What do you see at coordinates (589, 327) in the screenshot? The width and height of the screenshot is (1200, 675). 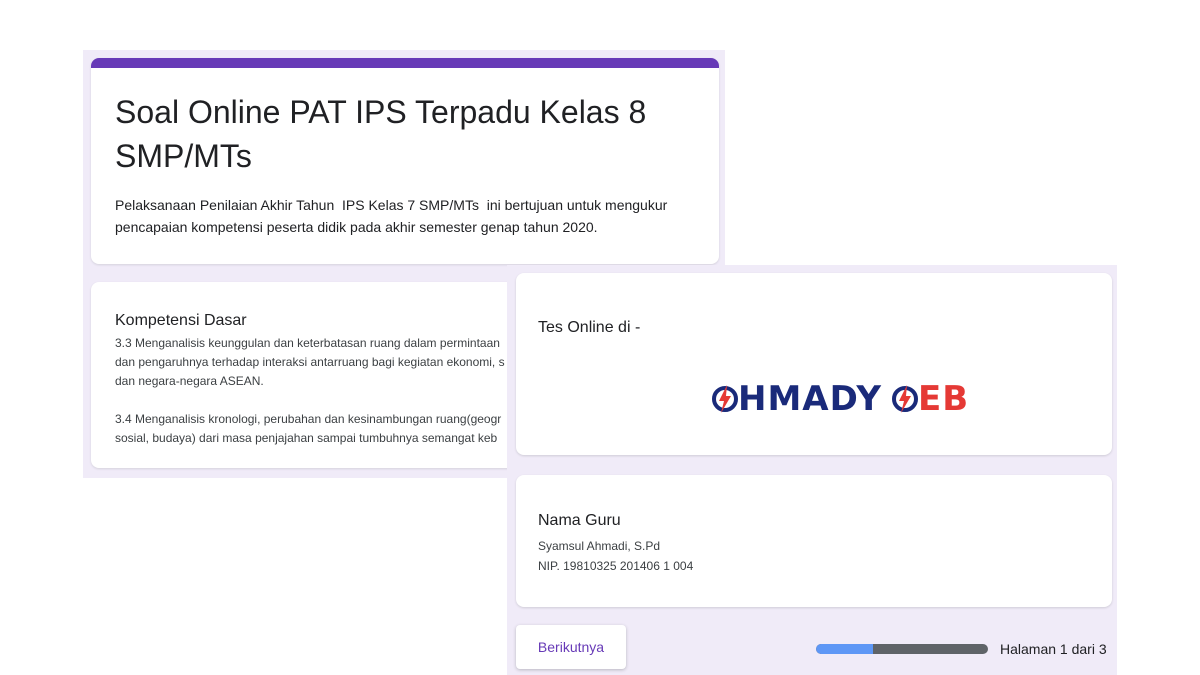 I see `tes-online-label: Tes Online di -` at bounding box center [589, 327].